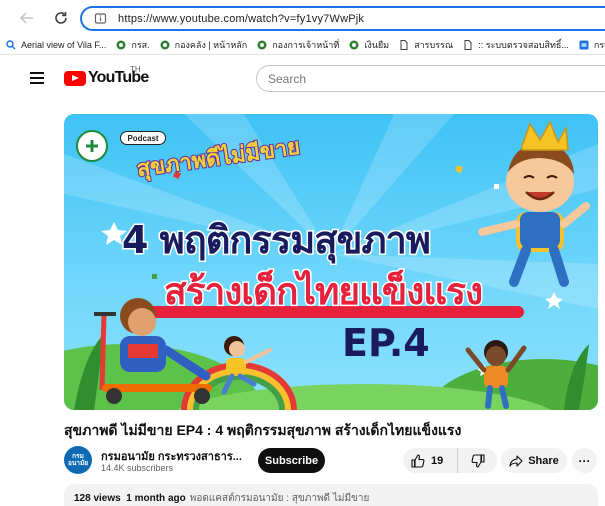  What do you see at coordinates (75, 78) in the screenshot?
I see `youtube-play-icon` at bounding box center [75, 78].